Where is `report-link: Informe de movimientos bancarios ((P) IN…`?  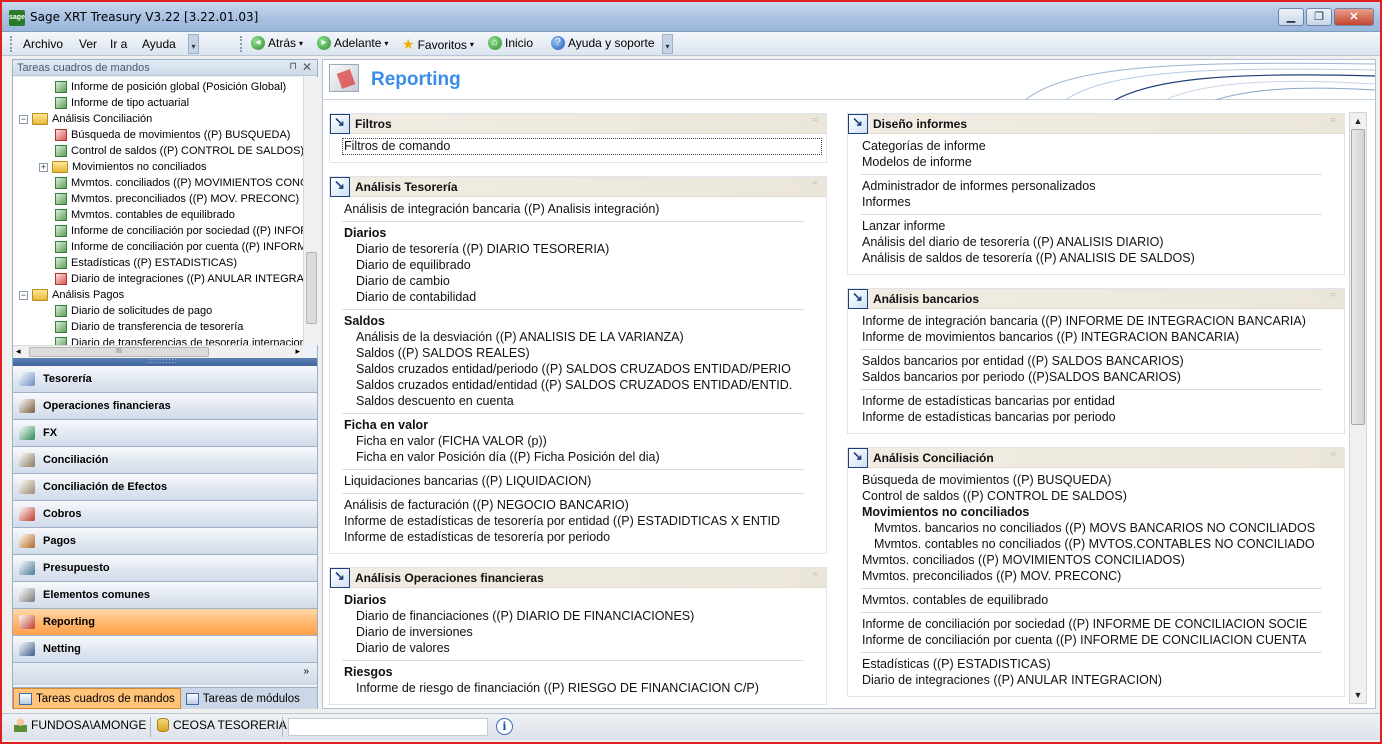 report-link: Informe de movimientos bancarios ((P) IN… is located at coordinates (1102, 337).